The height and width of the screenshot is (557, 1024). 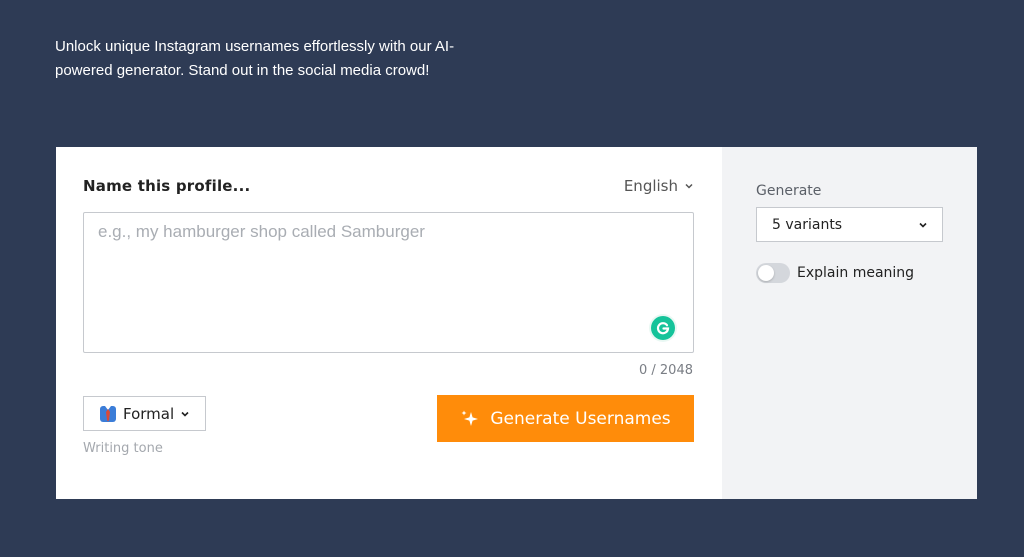 What do you see at coordinates (580, 418) in the screenshot?
I see `generate-button-label: Generate Usernames` at bounding box center [580, 418].